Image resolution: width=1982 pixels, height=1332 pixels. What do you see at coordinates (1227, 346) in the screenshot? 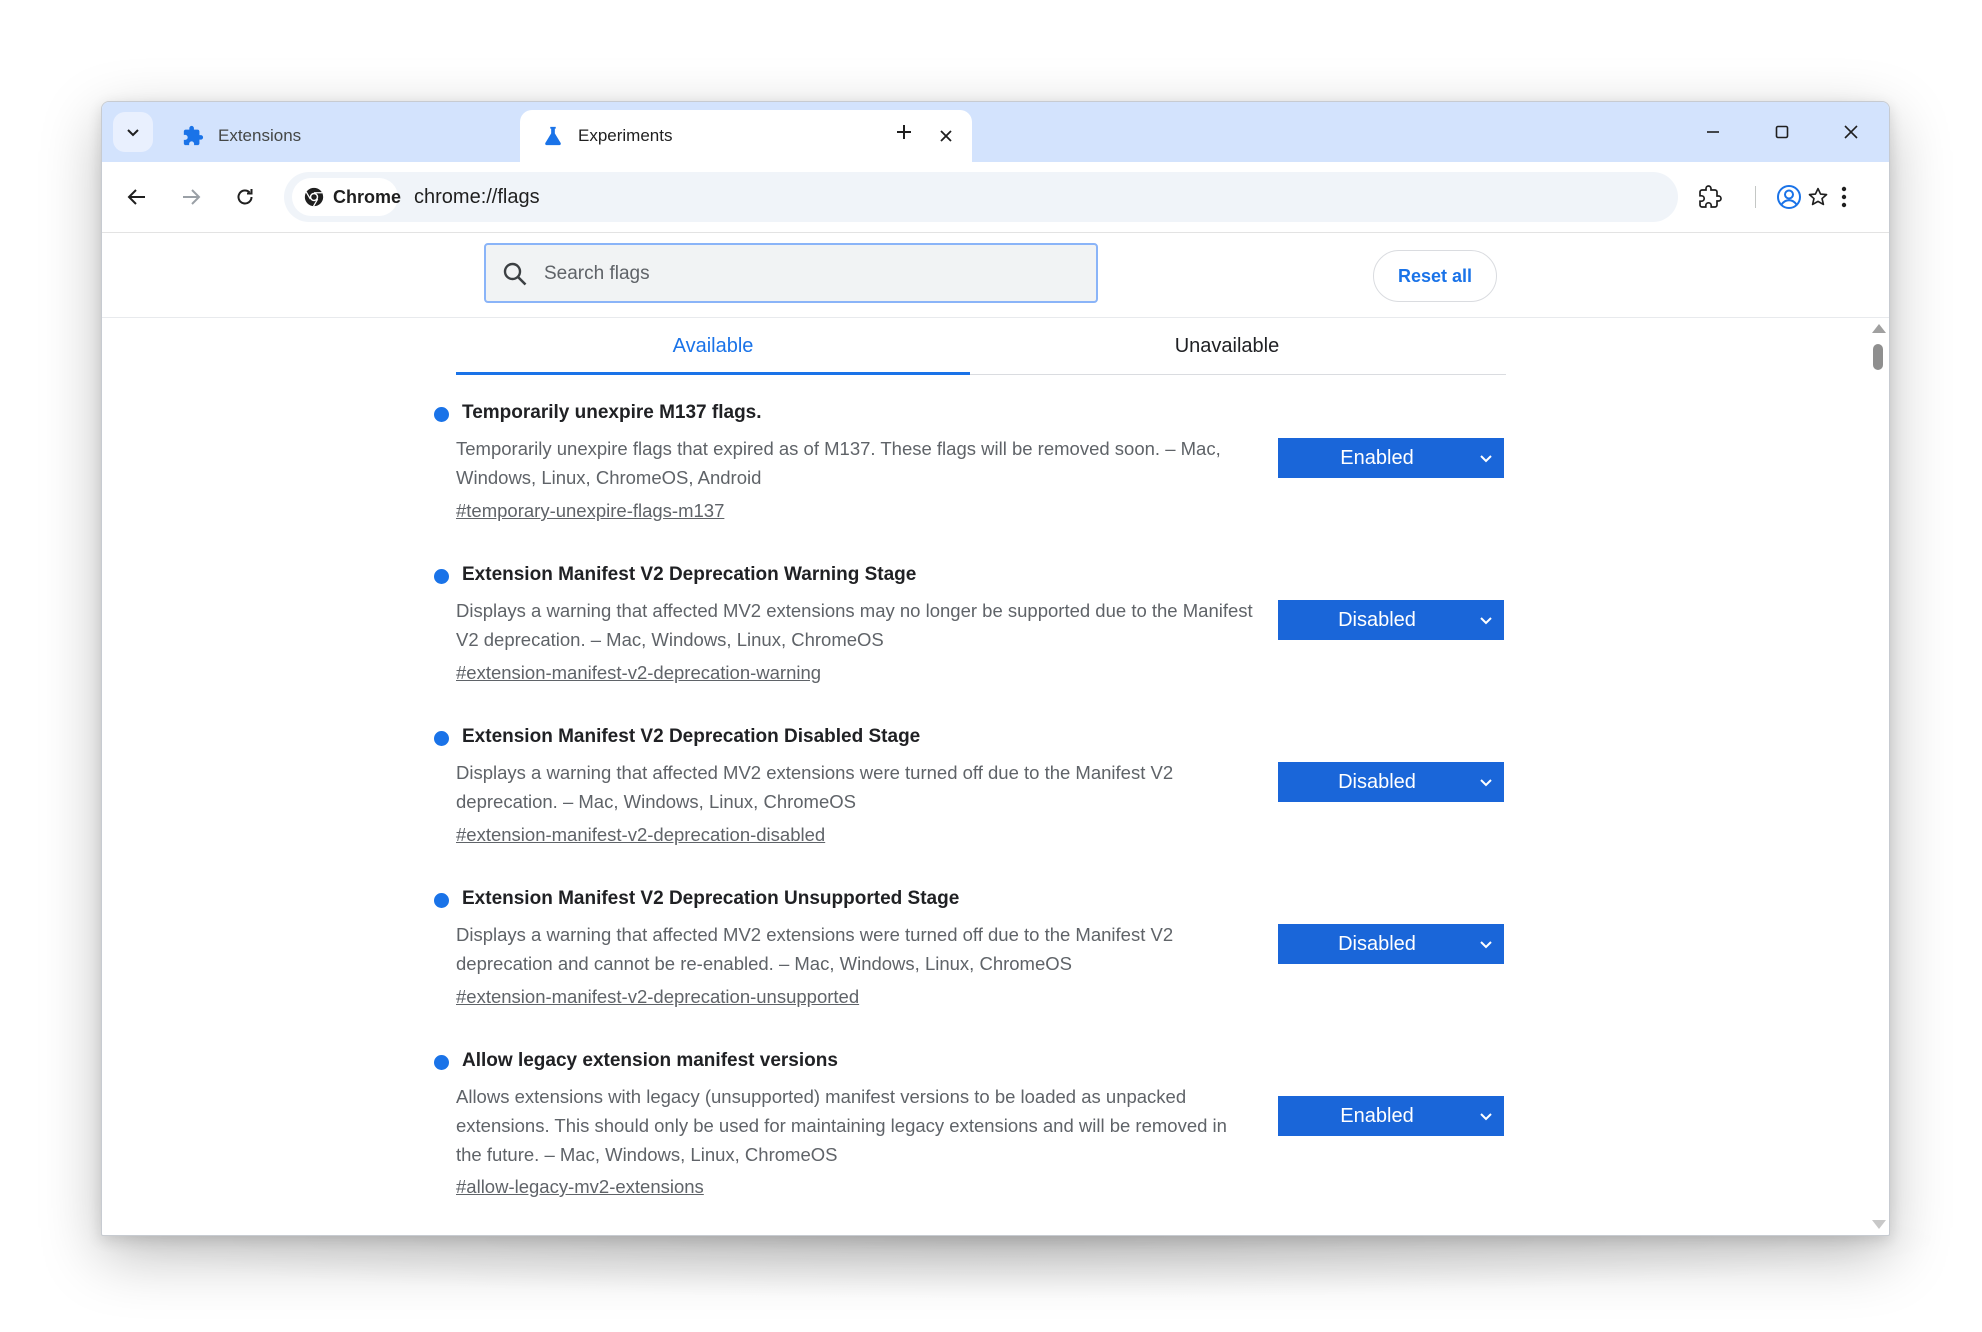
I see `tab-unavailable: Unavailable` at bounding box center [1227, 346].